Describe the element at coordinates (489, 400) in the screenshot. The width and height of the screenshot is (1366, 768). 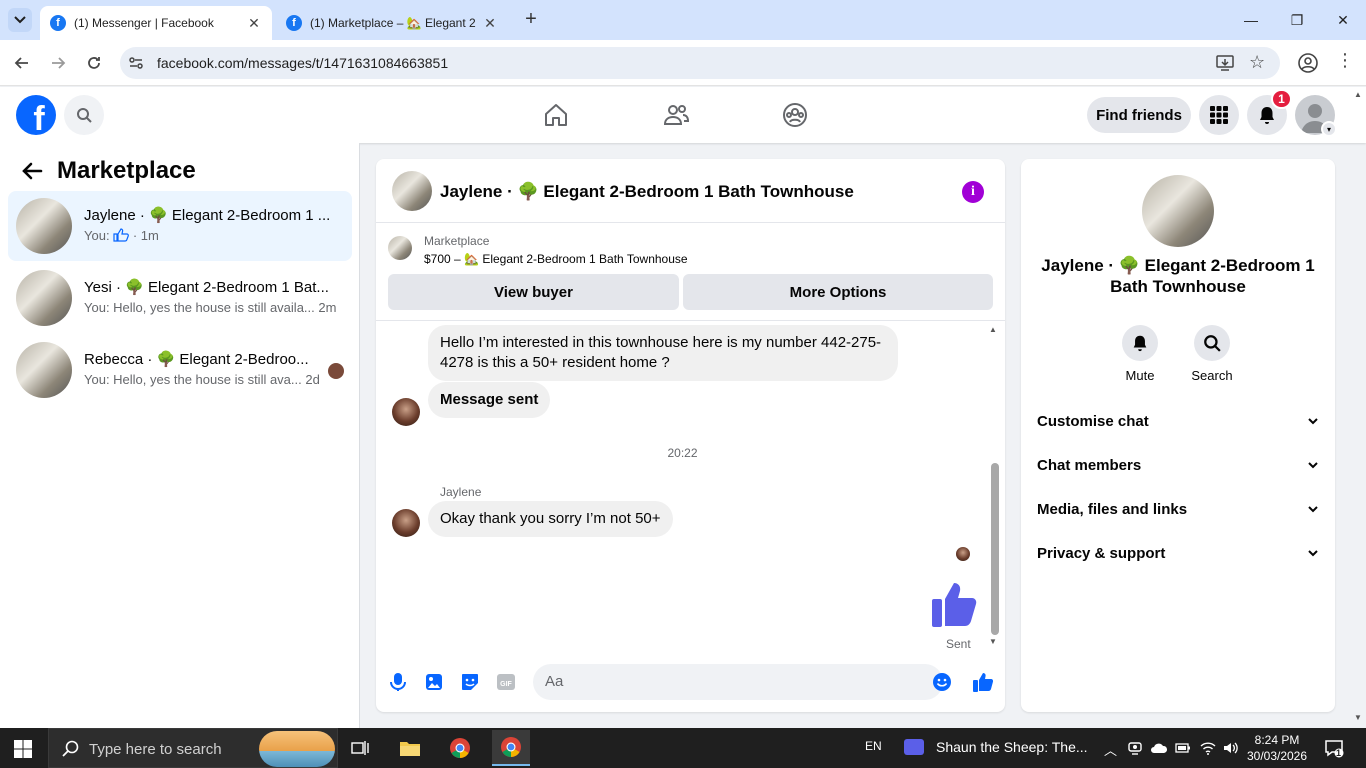
I see `message-bubble: Message sent` at that location.